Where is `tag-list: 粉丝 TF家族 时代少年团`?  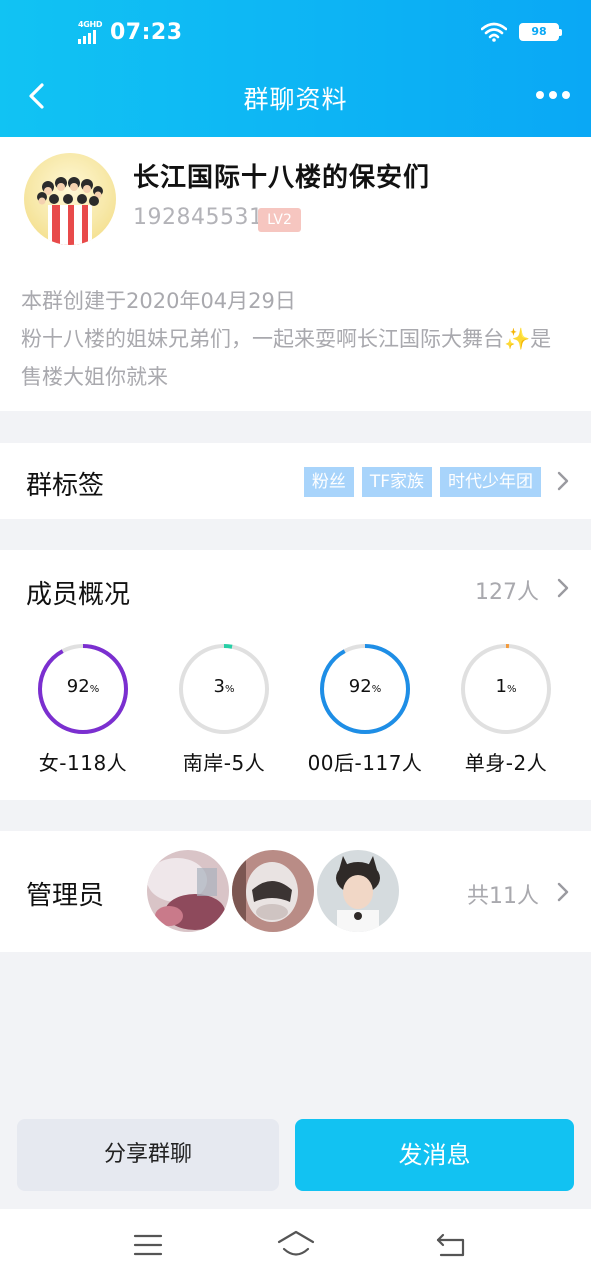
tag-list: 粉丝 TF家族 时代少年团 is located at coordinates (422, 482).